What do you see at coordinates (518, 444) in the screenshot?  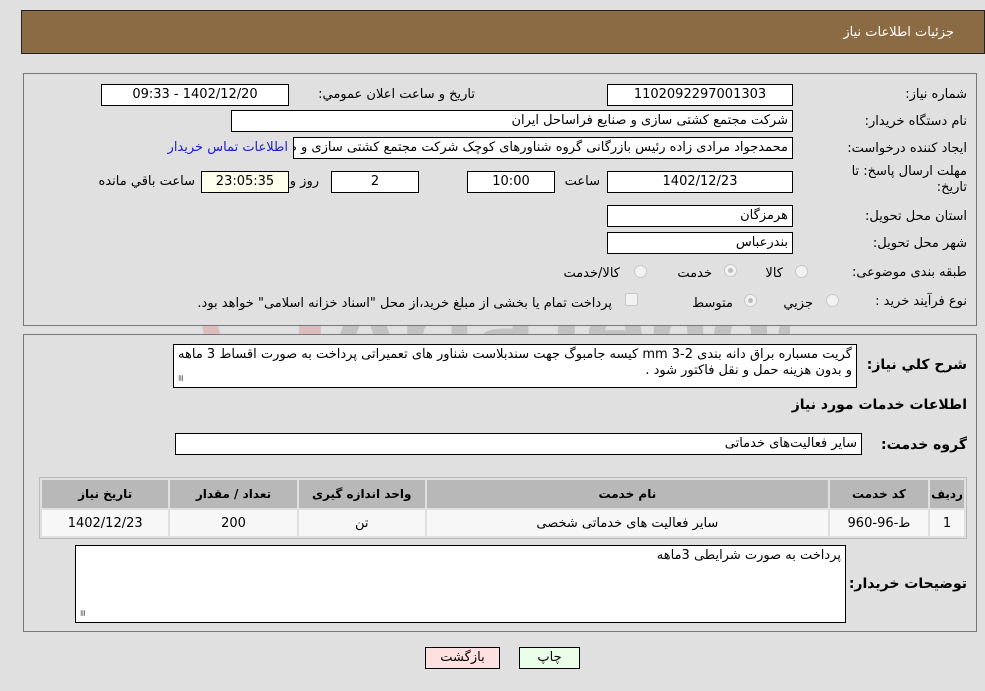 I see `service-group-field: سایر فعالیت‌های خدماتی` at bounding box center [518, 444].